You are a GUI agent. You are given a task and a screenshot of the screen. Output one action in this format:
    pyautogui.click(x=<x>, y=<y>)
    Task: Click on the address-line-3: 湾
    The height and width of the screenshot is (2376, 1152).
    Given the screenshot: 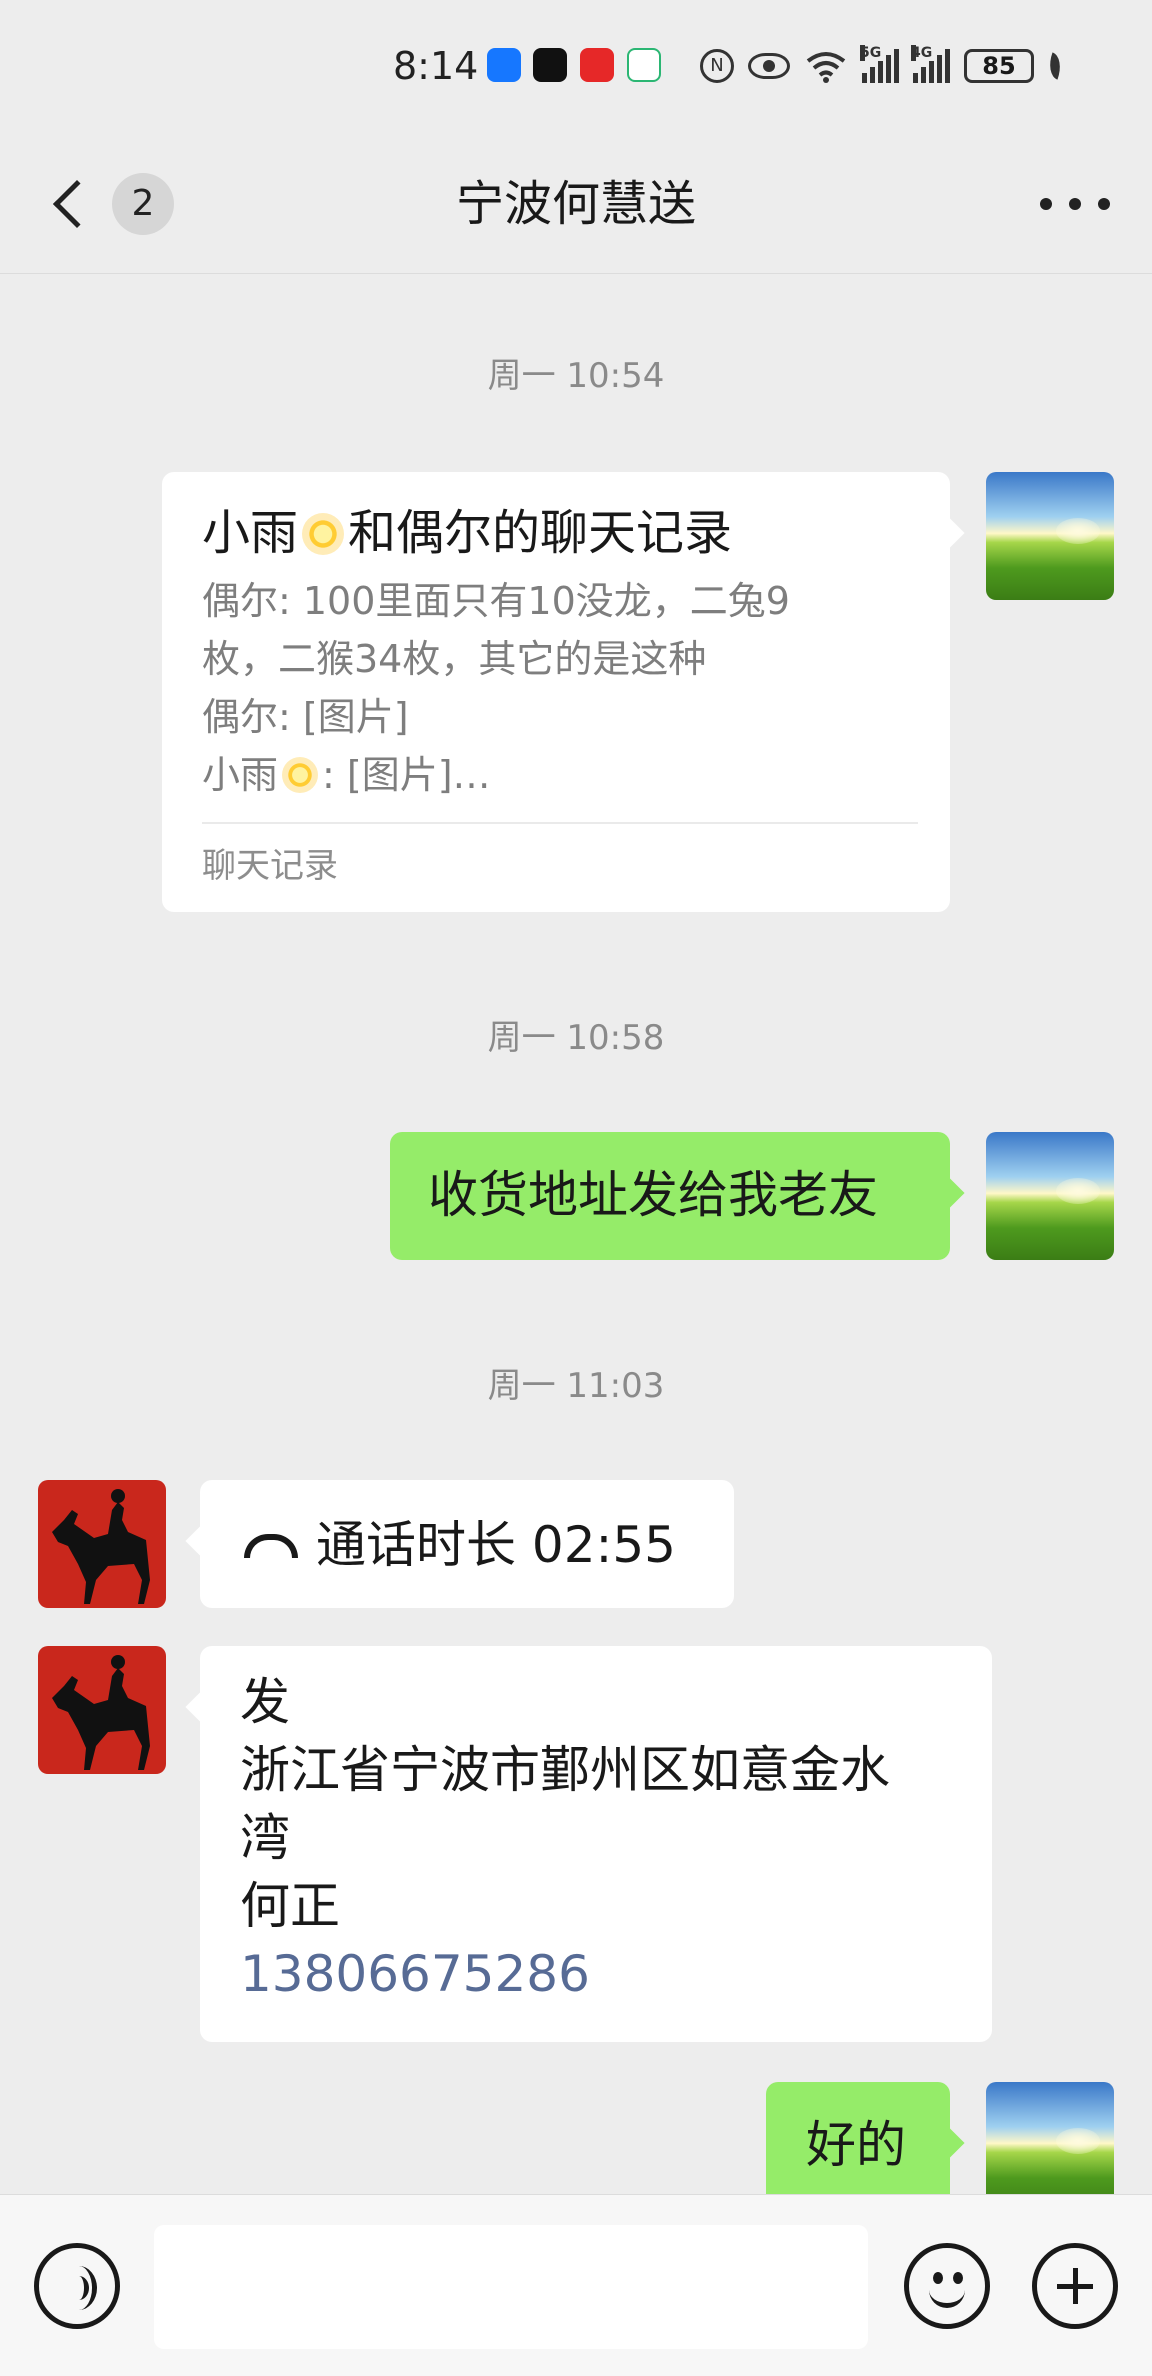 What is the action you would take?
    pyautogui.click(x=265, y=1838)
    